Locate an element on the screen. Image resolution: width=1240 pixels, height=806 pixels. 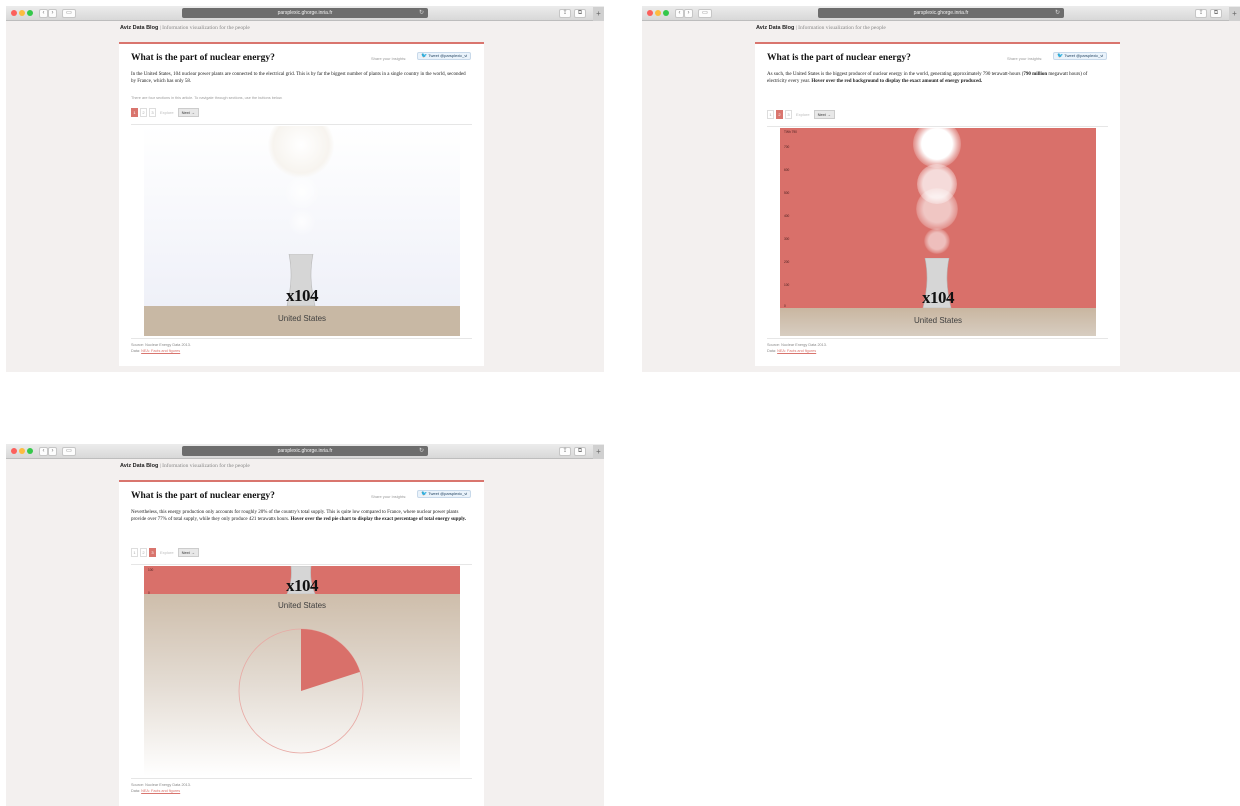
url-text: parsplexic.ghorge.inria.fr is located at coordinates (305, 13).